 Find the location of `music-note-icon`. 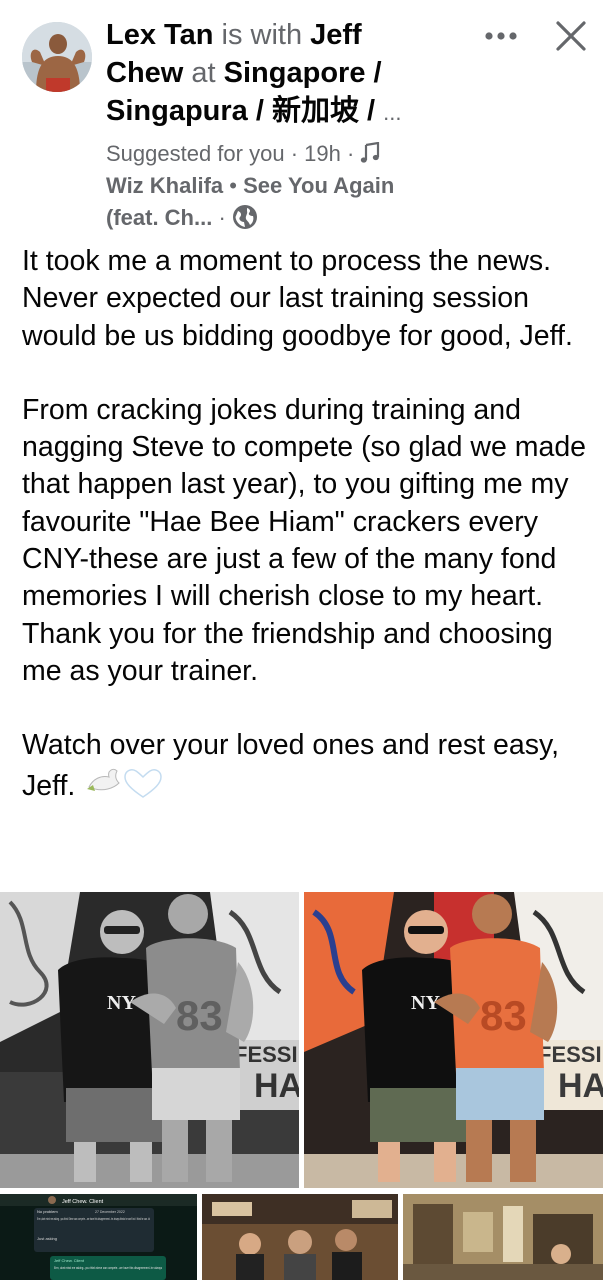

music-note-icon is located at coordinates (370, 153).